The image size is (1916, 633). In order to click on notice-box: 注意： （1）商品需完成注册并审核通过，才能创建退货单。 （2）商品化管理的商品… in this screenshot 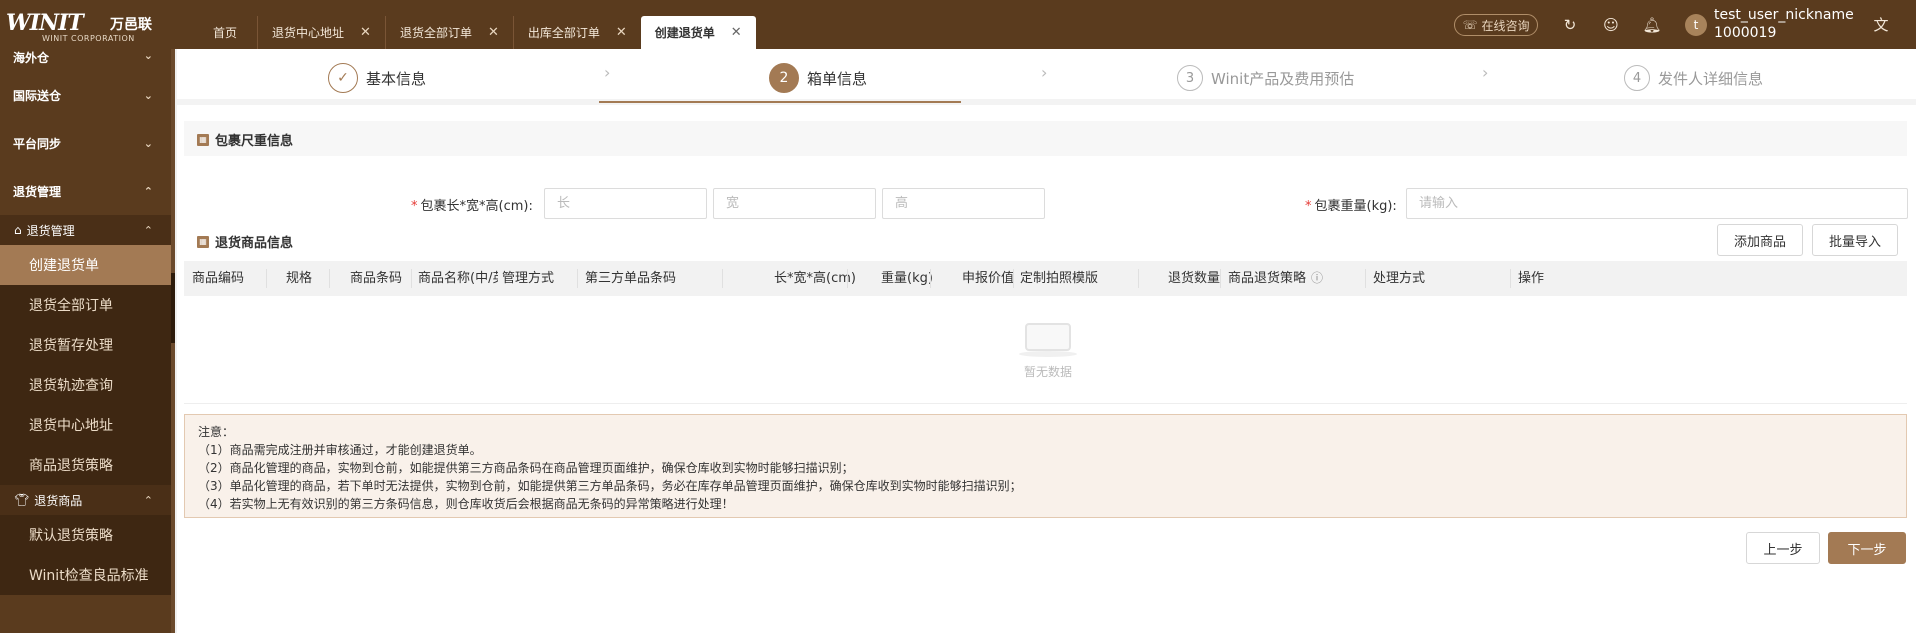, I will do `click(1045, 466)`.